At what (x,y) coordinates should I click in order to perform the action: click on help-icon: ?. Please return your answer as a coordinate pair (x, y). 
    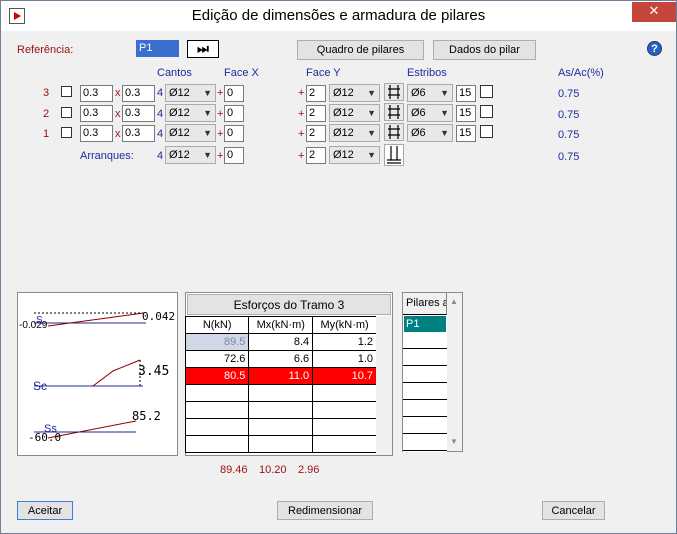
    Looking at the image, I should click on (654, 48).